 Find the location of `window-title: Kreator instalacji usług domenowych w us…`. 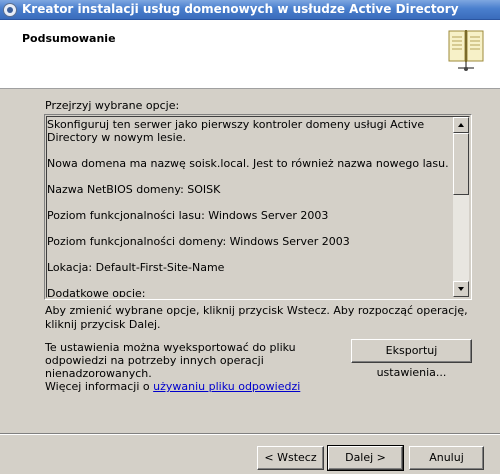

window-title: Kreator instalacji usług domenowych w us… is located at coordinates (240, 9).